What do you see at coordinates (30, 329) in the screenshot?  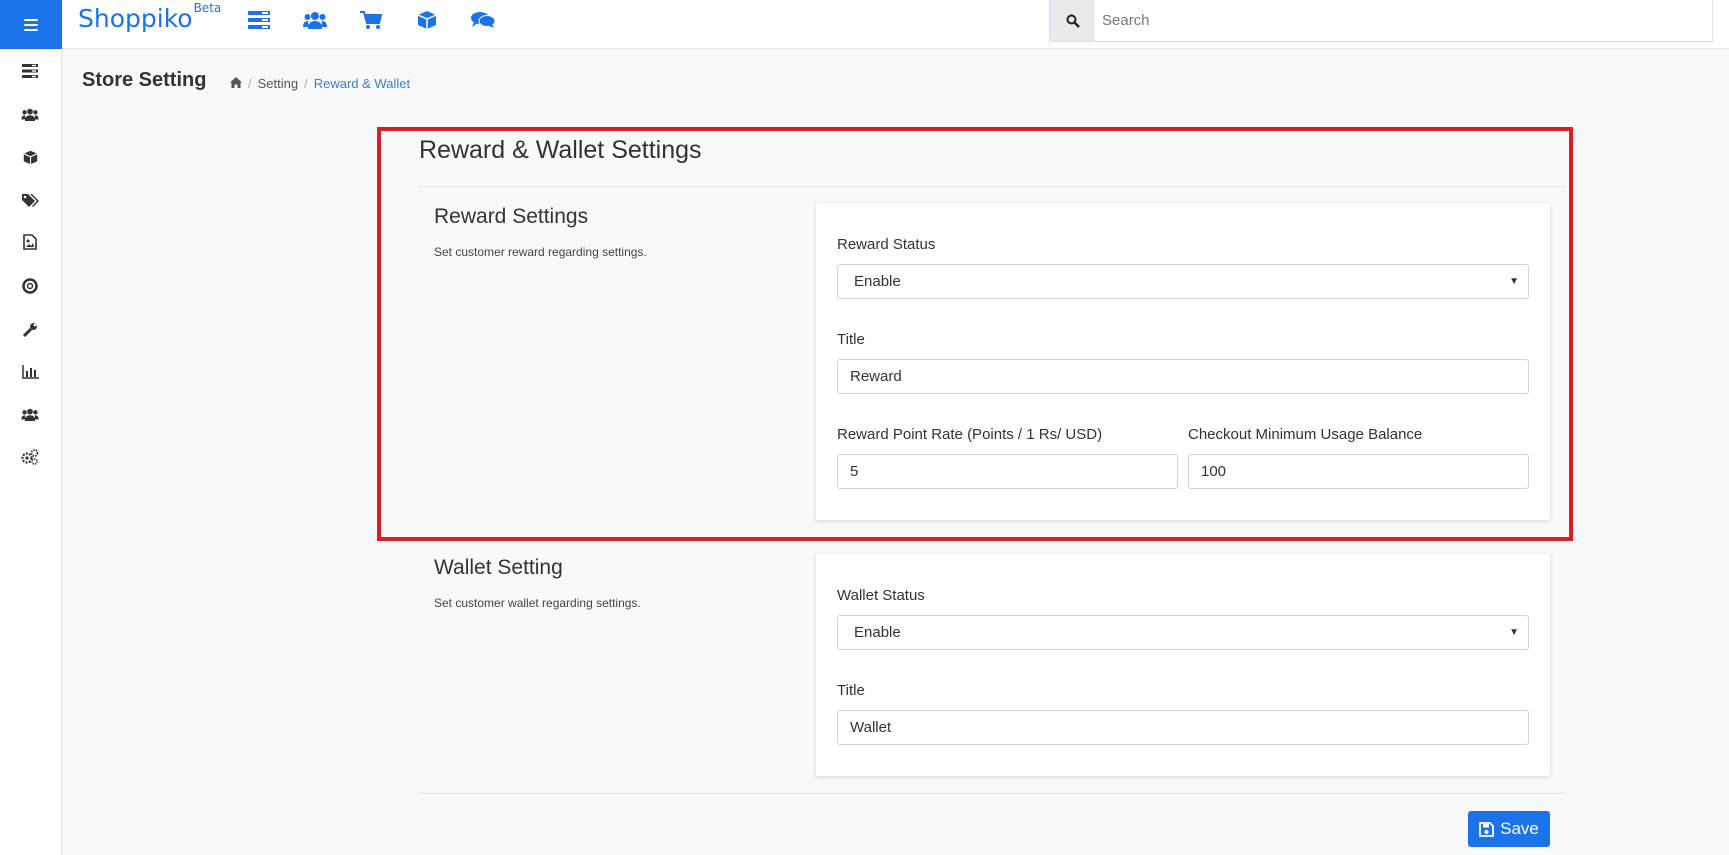 I see `wrench-icon` at bounding box center [30, 329].